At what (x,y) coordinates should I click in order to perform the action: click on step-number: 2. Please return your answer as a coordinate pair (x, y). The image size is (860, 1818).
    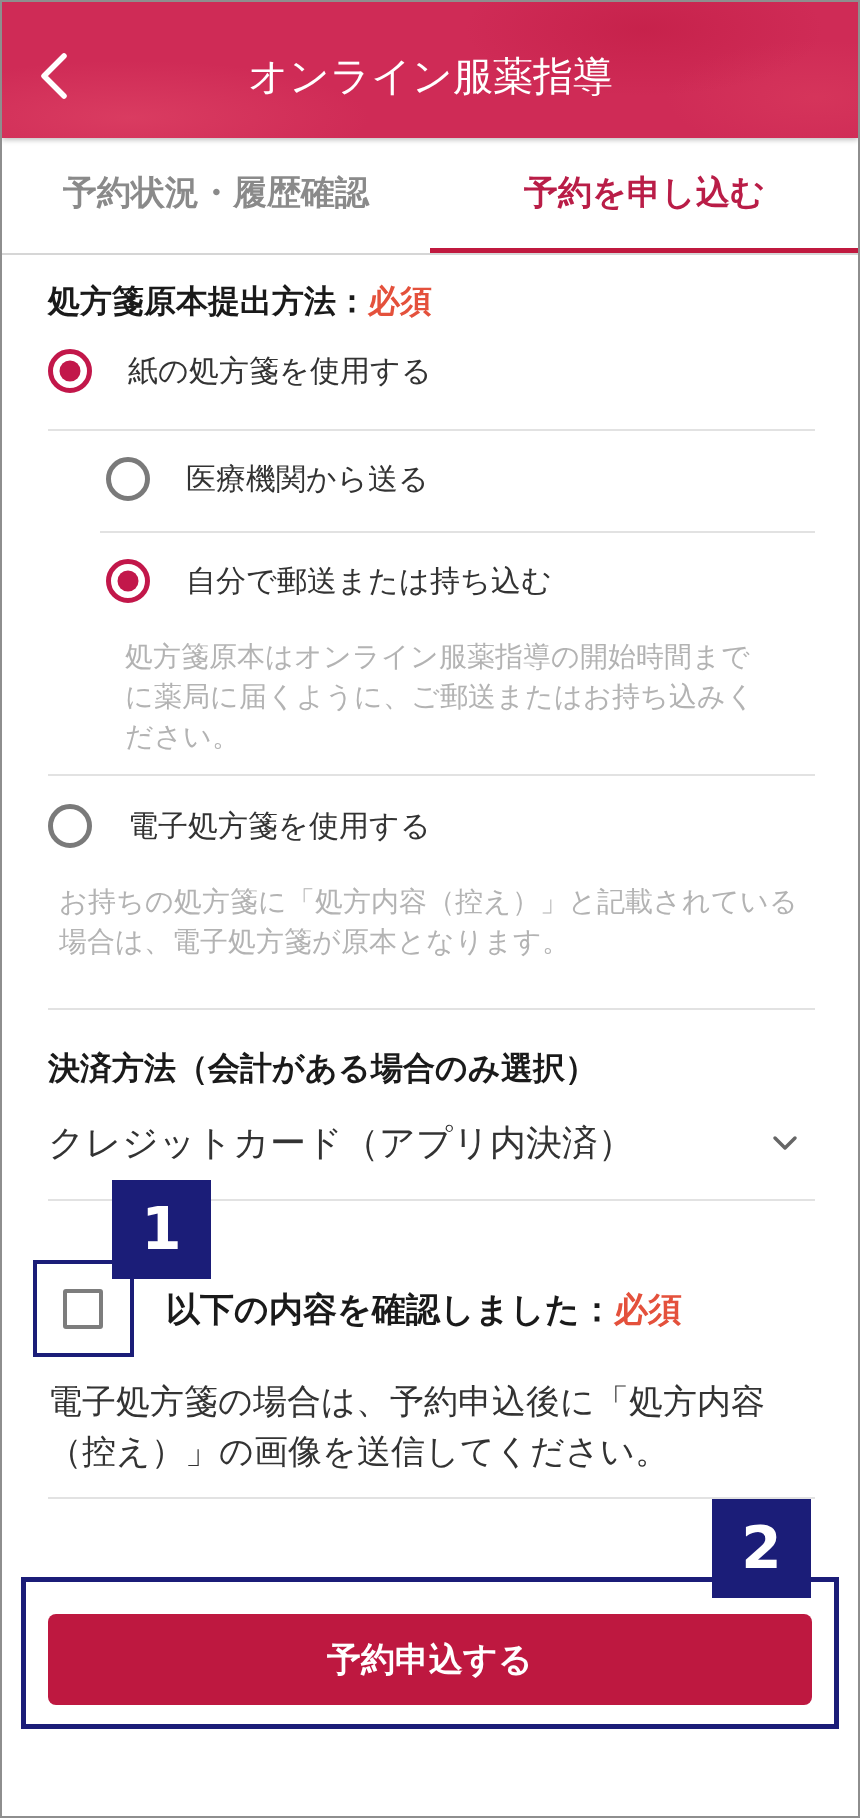
    Looking at the image, I should click on (761, 1548).